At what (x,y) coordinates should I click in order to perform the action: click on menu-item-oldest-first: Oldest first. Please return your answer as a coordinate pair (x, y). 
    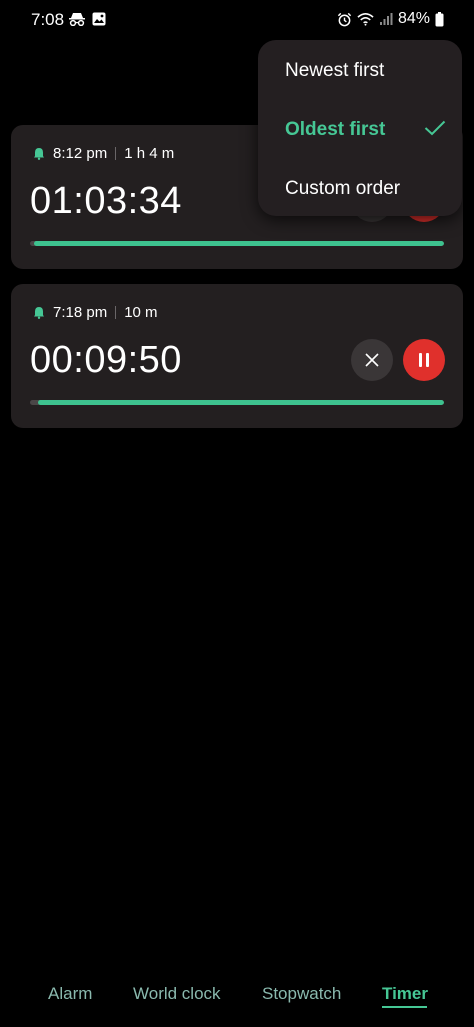
    Looking at the image, I should click on (335, 130).